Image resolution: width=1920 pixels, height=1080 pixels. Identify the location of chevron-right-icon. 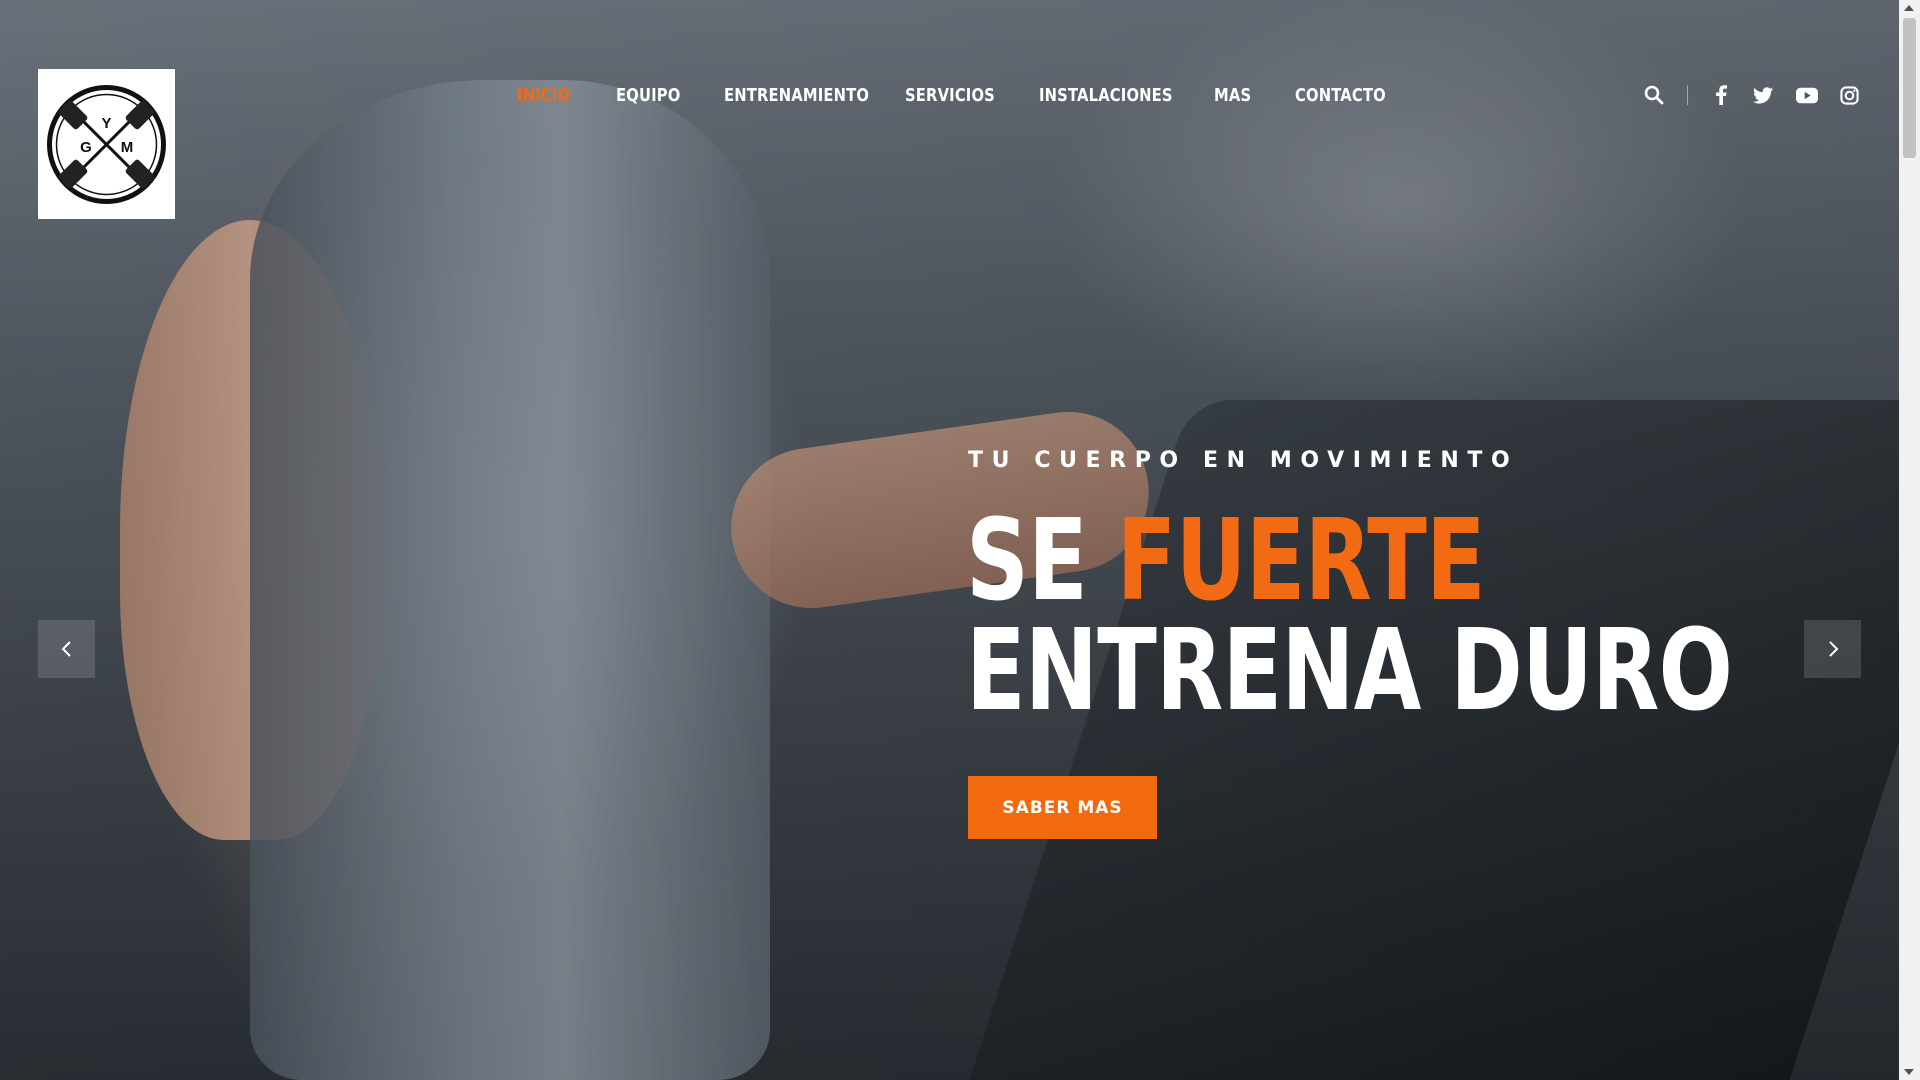
(1833, 649).